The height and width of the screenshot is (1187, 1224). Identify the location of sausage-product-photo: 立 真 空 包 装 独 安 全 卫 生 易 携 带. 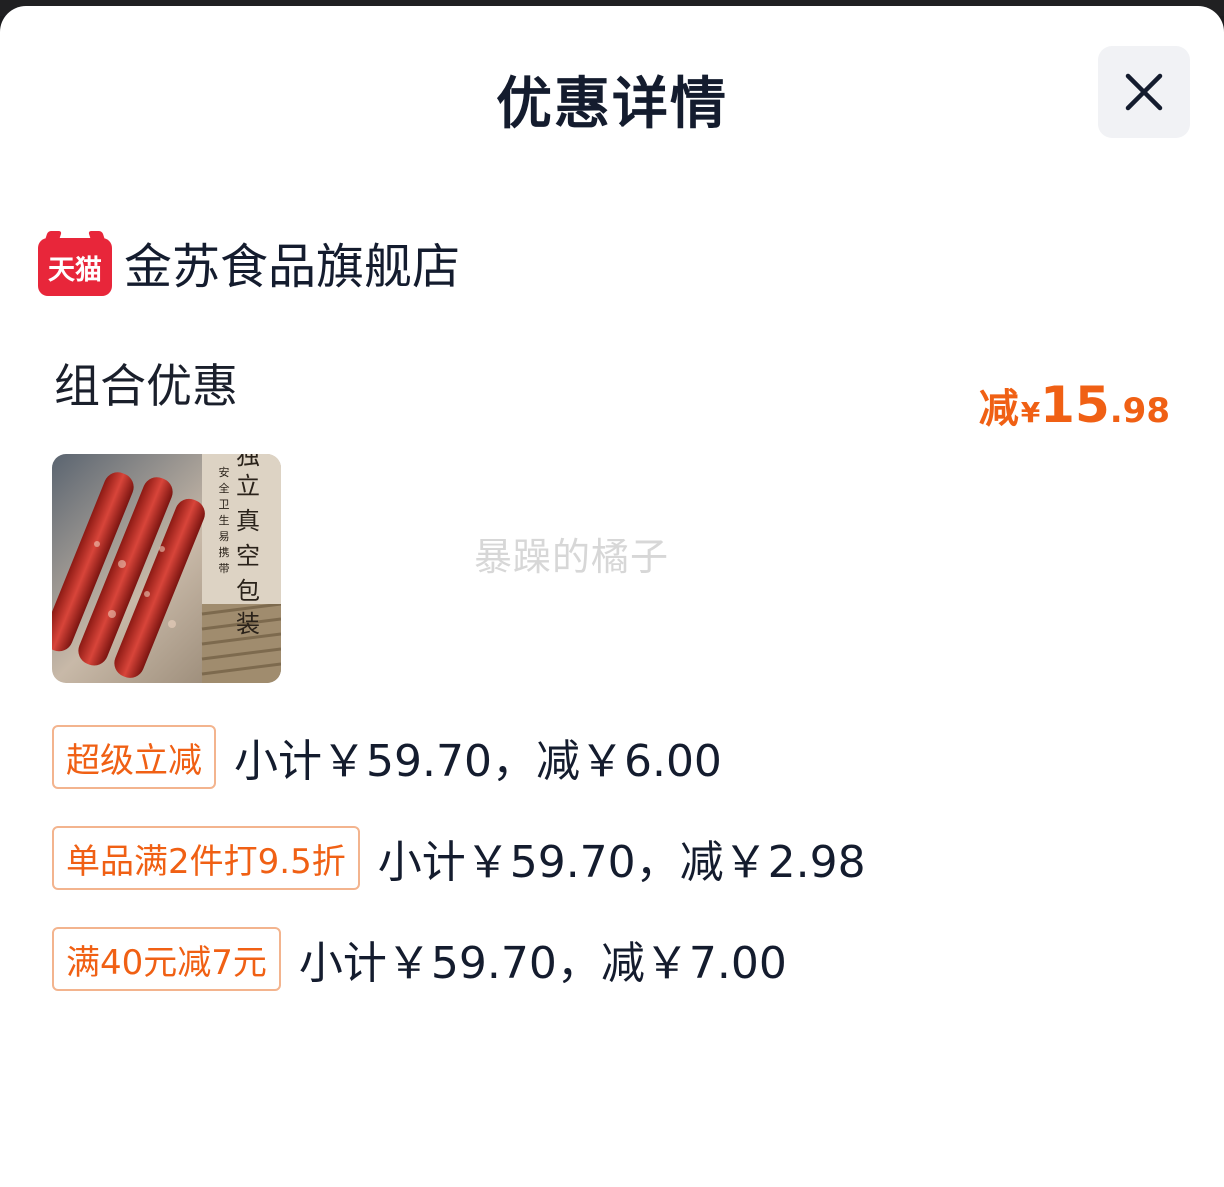
(166, 568).